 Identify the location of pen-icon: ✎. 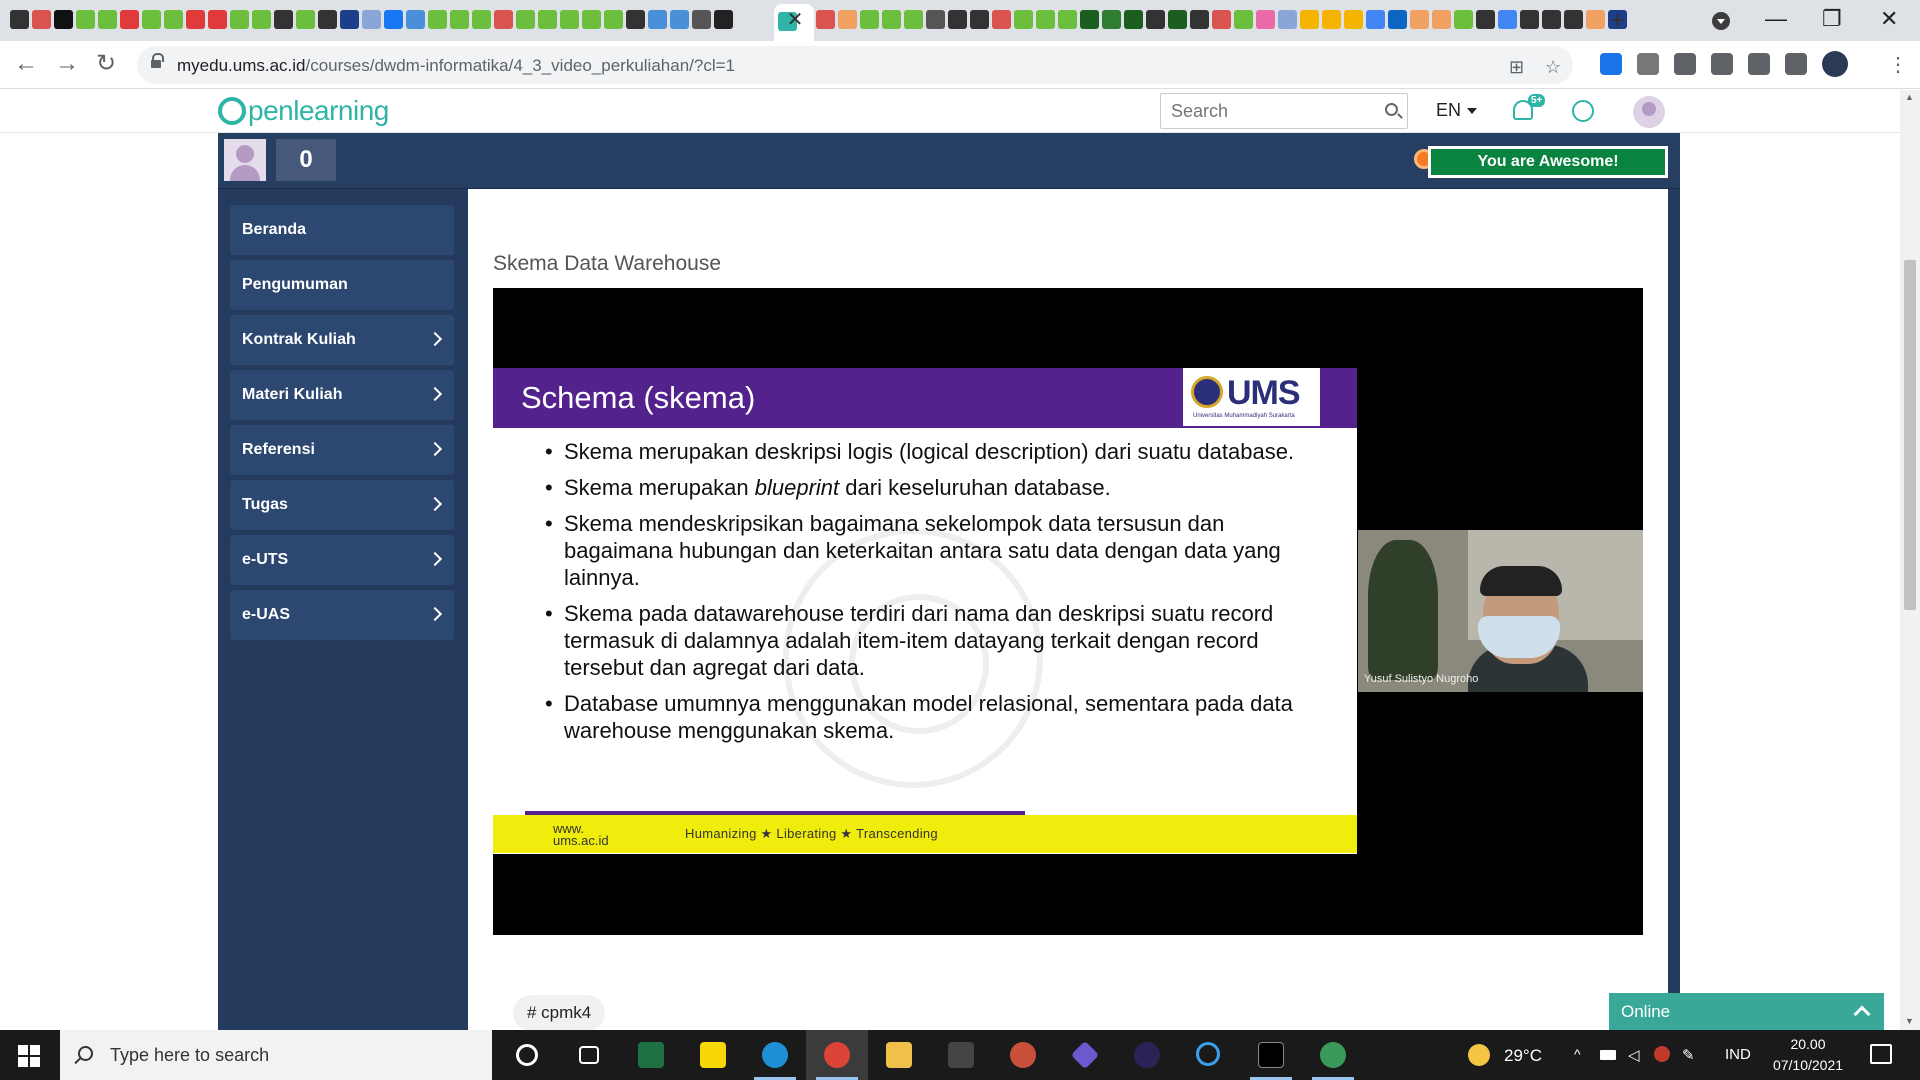
(1690, 1055).